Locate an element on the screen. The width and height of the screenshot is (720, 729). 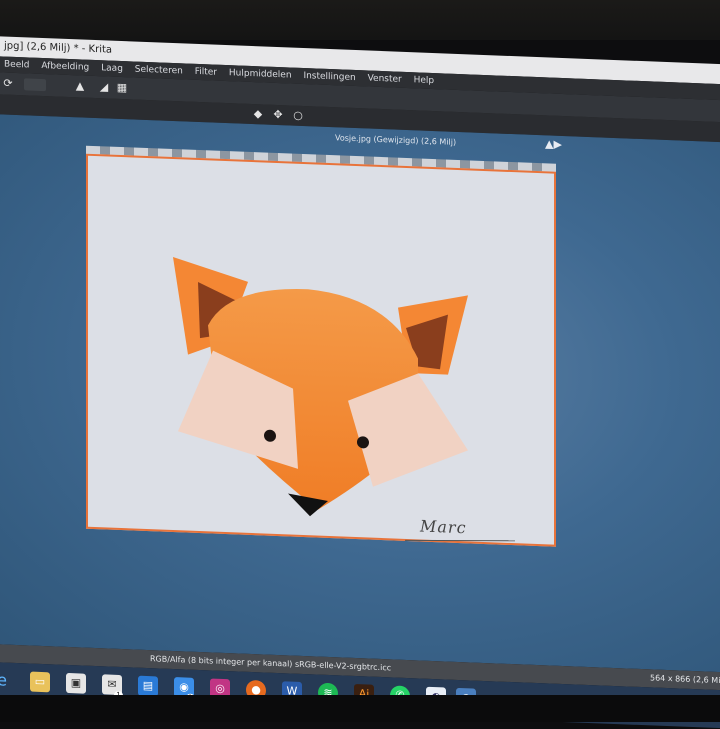
menu-item-help: Help is located at coordinates (424, 80).